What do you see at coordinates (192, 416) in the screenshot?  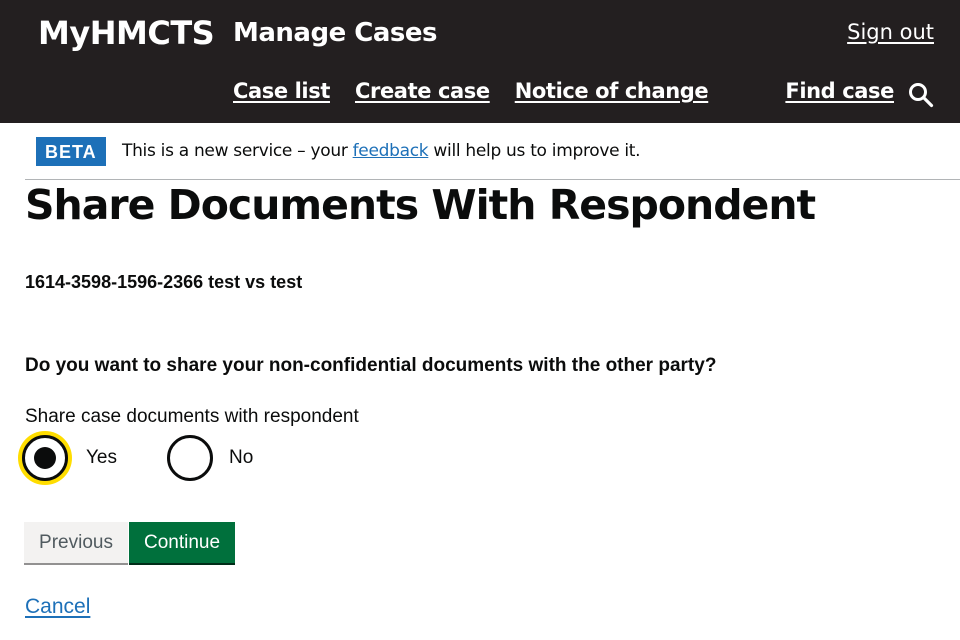 I see `field-label: Share case documents with respondent` at bounding box center [192, 416].